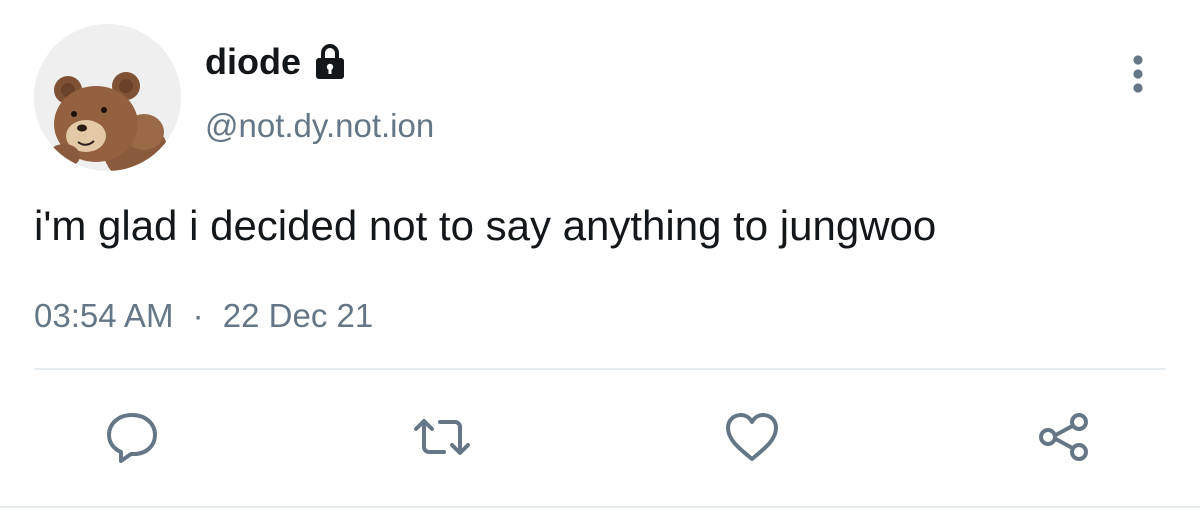 Image resolution: width=1200 pixels, height=524 pixels. I want to click on share-nodes-icon, so click(1063, 437).